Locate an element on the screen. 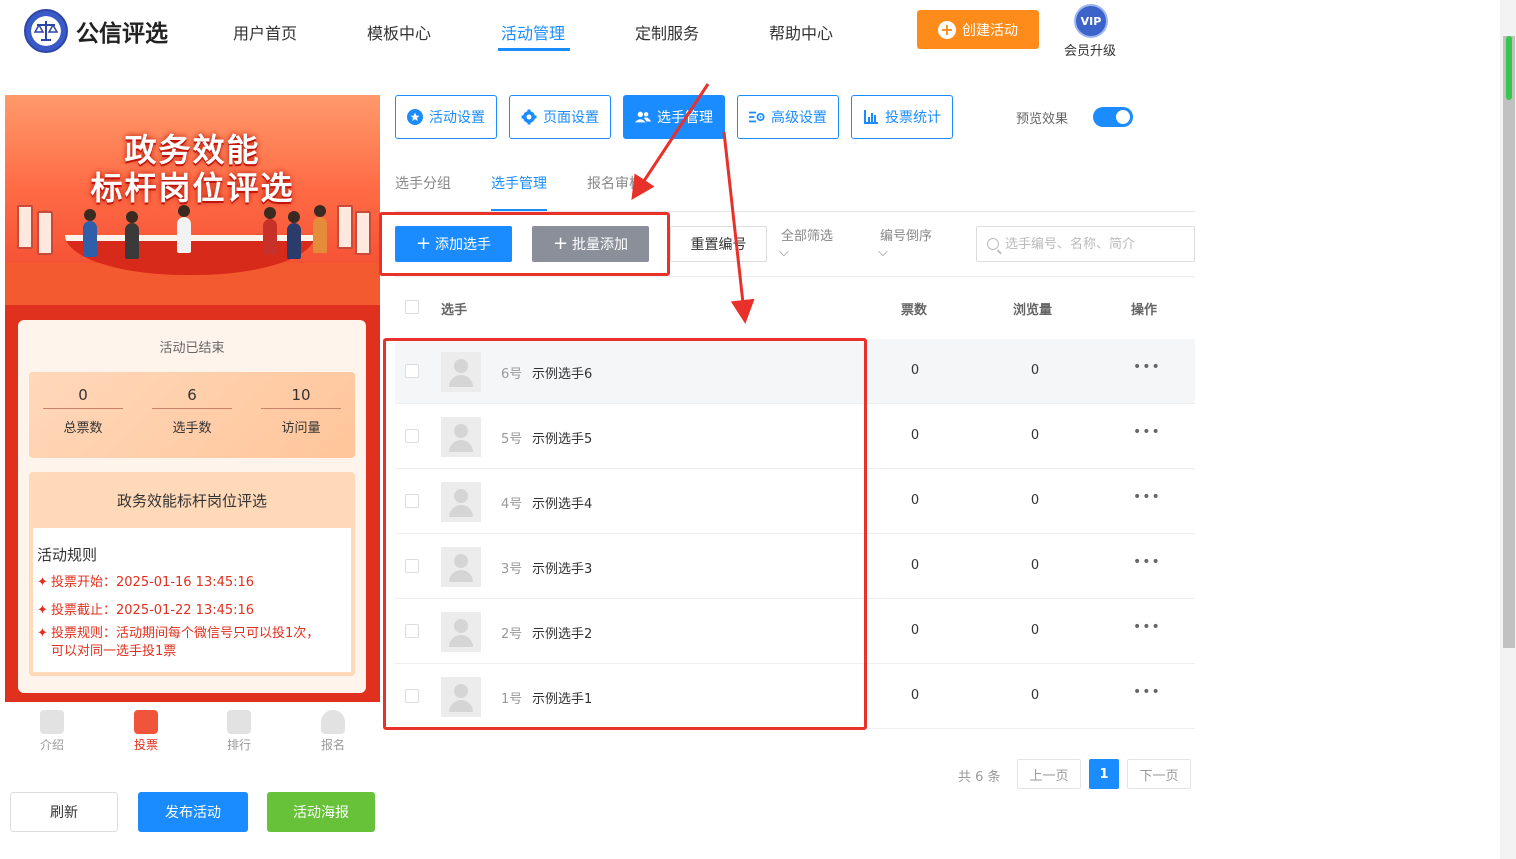 Image resolution: width=1516 pixels, height=859 pixels. brand-name: 公信评选 is located at coordinates (122, 34).